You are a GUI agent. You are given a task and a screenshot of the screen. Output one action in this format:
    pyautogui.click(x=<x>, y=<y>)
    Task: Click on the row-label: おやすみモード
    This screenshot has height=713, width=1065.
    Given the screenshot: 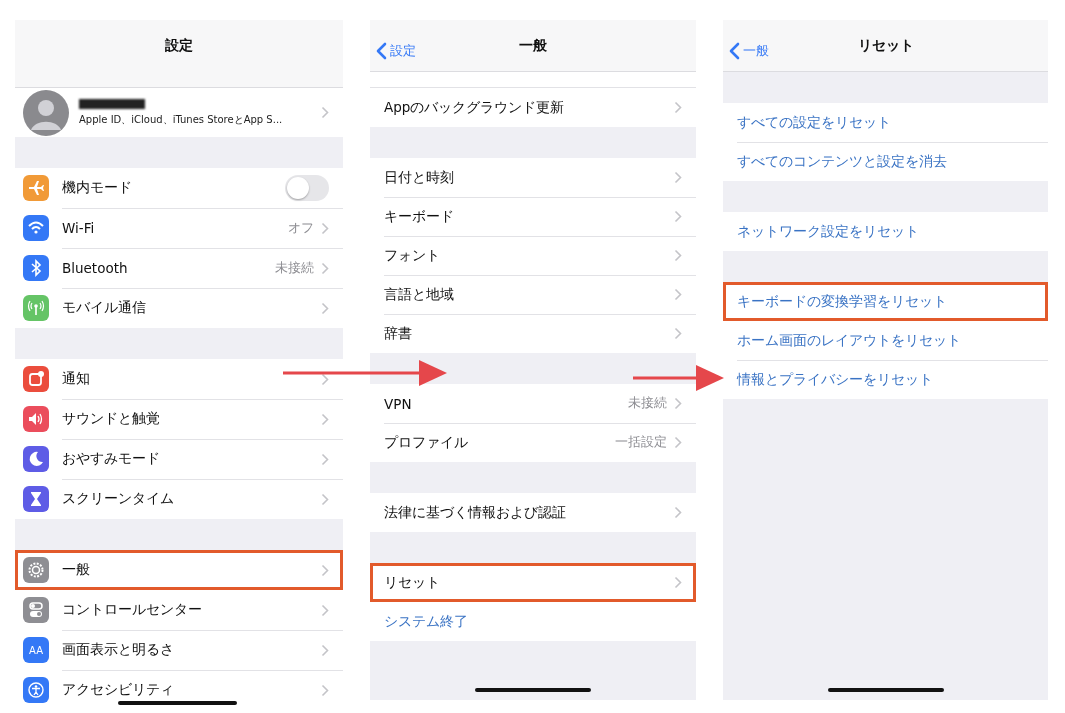 What is the action you would take?
    pyautogui.click(x=111, y=459)
    